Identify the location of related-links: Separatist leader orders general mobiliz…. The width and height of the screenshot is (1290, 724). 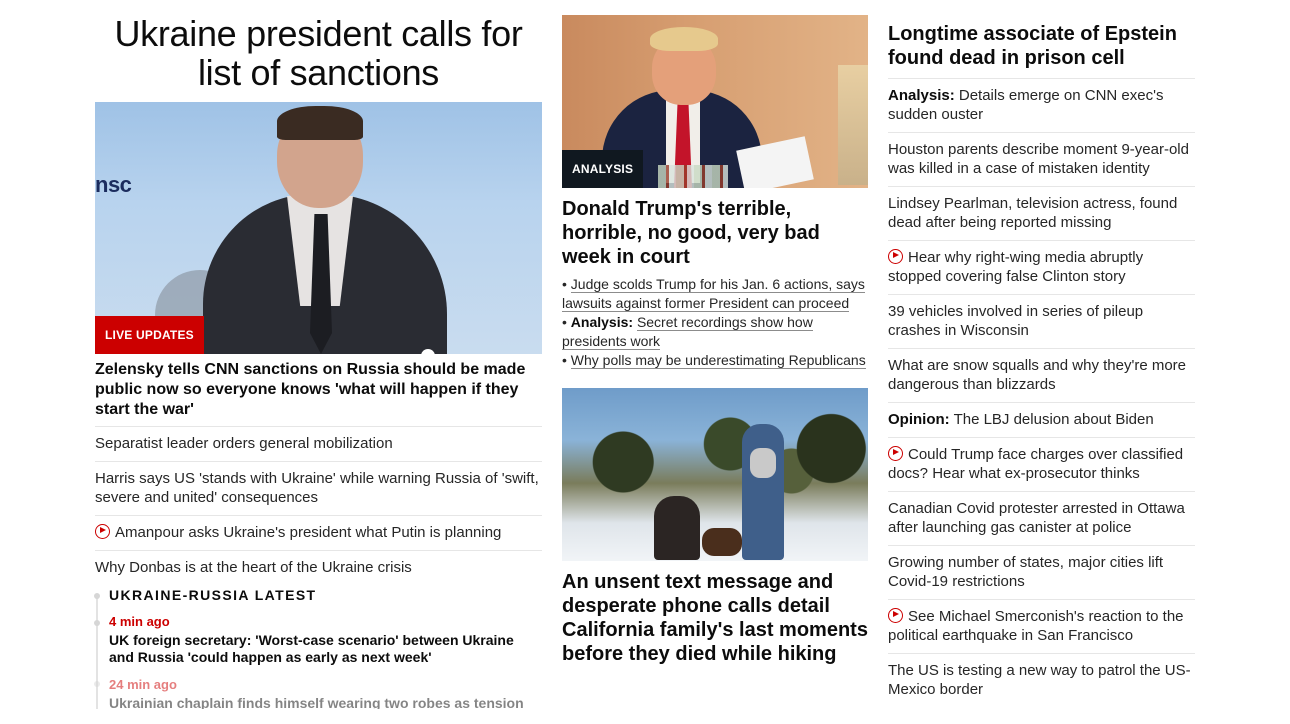
(318, 505).